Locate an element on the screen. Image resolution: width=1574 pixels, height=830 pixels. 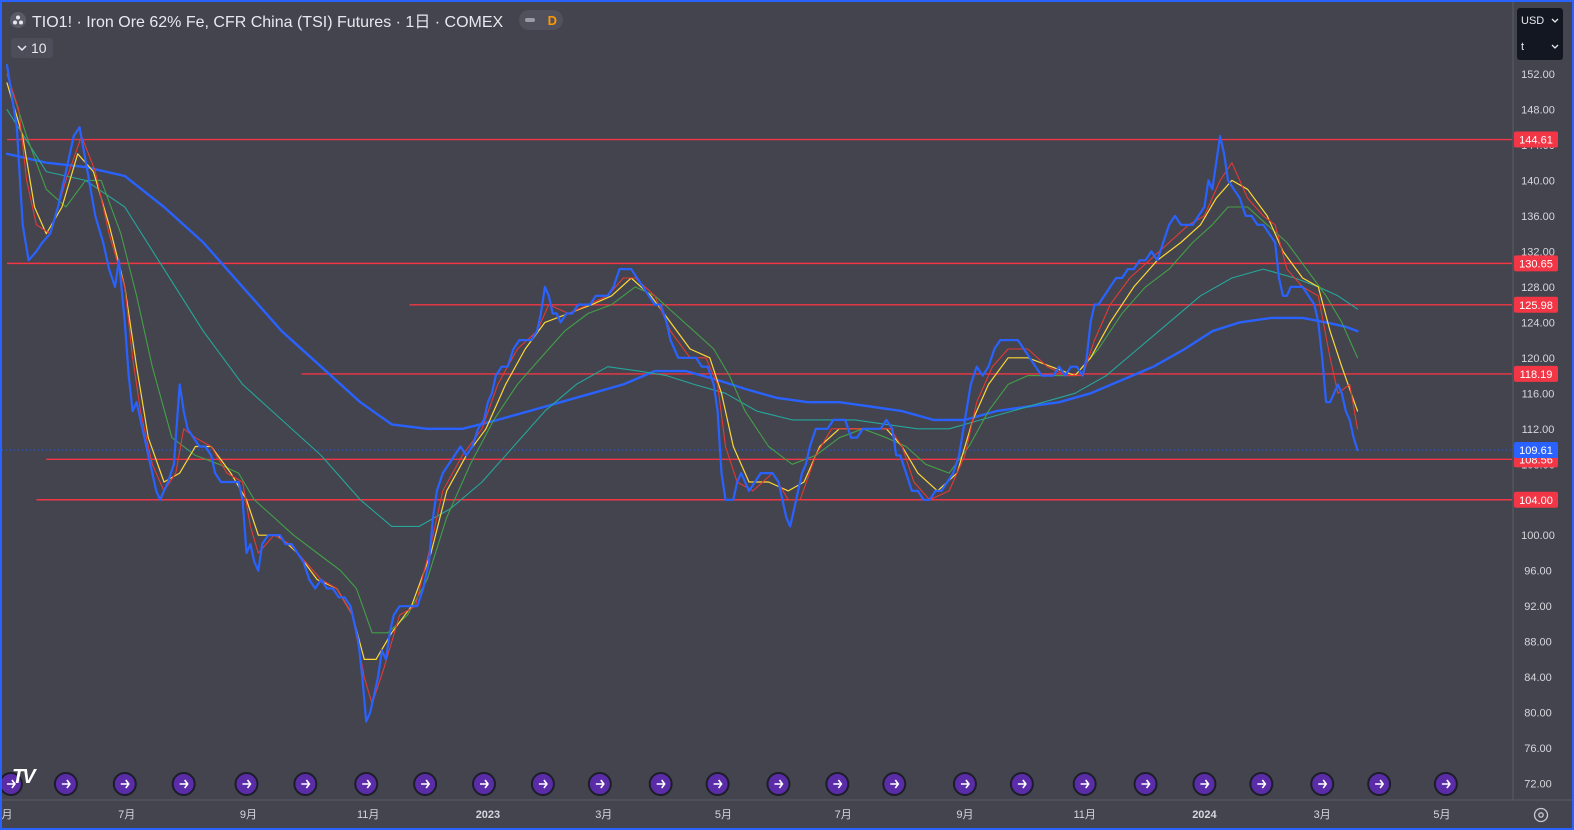
price-tick-label: 92.00 is located at coordinates (1538, 607).